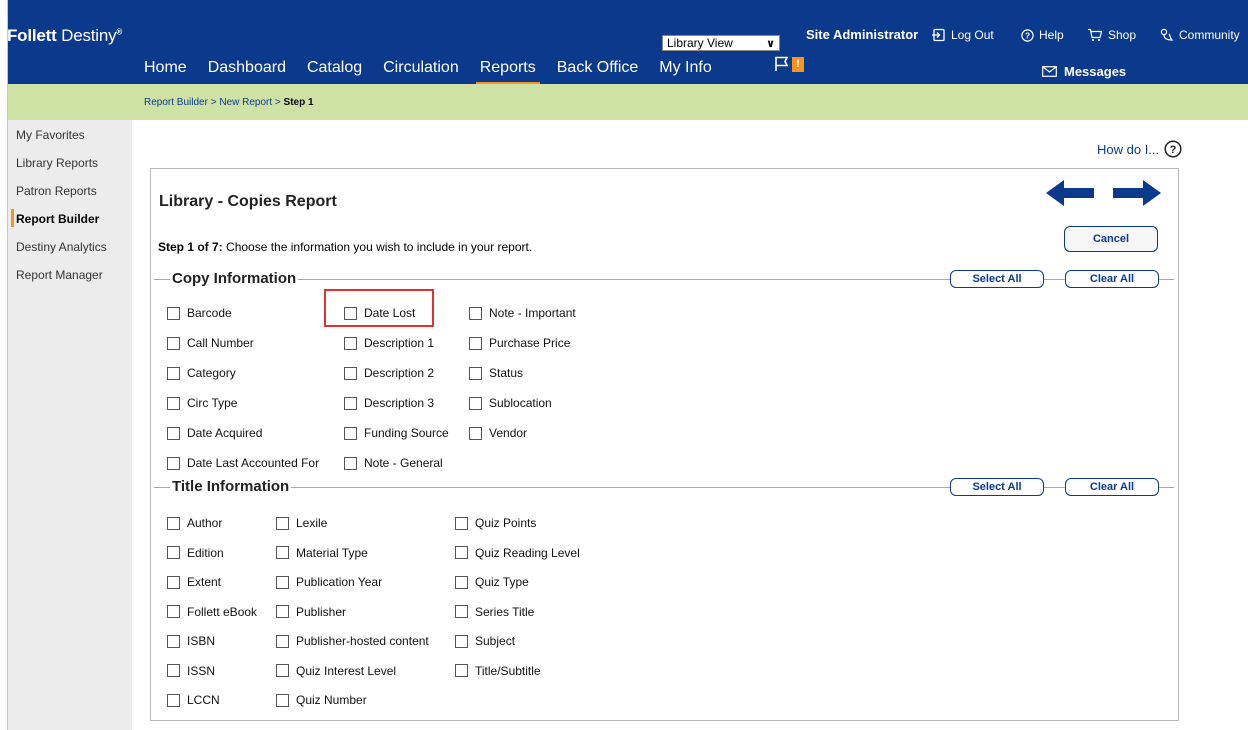  Describe the element at coordinates (352, 641) in the screenshot. I see `checkbox-publisher-hosted-content: Publisher-hosted content` at that location.